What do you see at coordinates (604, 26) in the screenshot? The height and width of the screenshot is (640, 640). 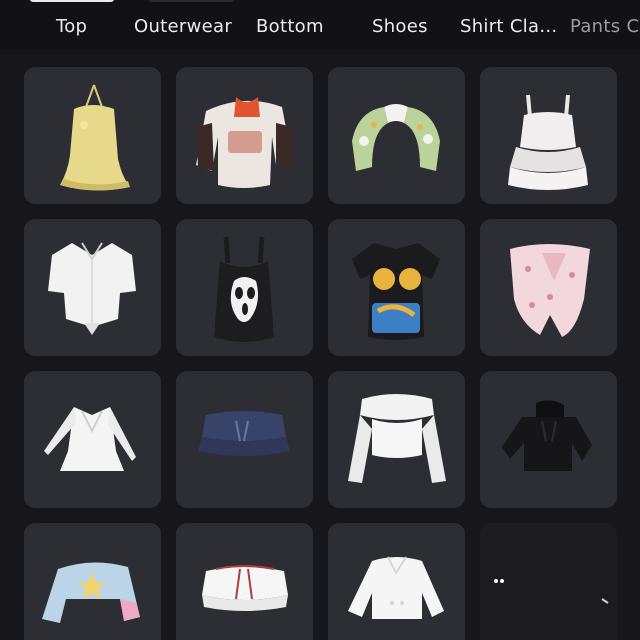 I see `tab-pants-classic: Pants C` at bounding box center [604, 26].